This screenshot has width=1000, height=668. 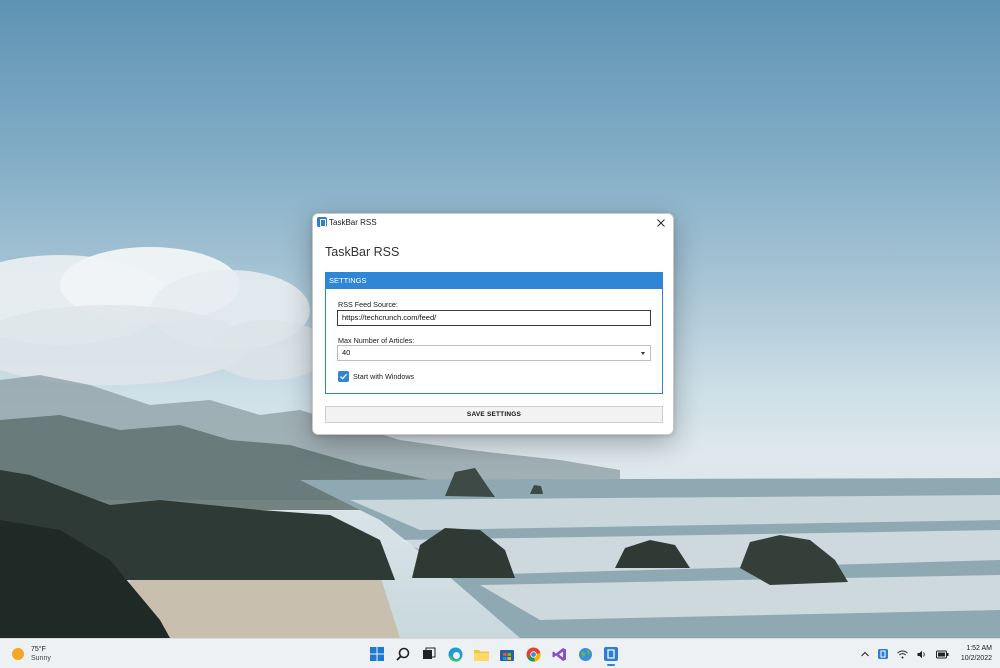 I want to click on clock-time: 1:52 AM, so click(x=976, y=649).